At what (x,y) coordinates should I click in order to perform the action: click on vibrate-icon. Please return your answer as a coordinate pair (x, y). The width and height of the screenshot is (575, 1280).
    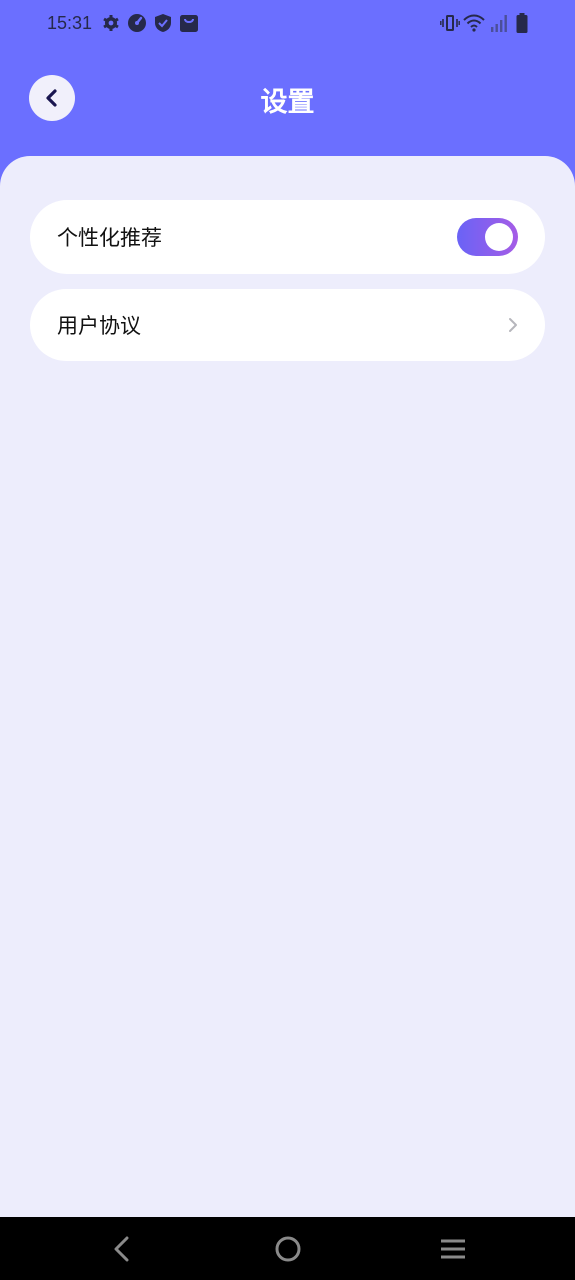
    Looking at the image, I should click on (450, 23).